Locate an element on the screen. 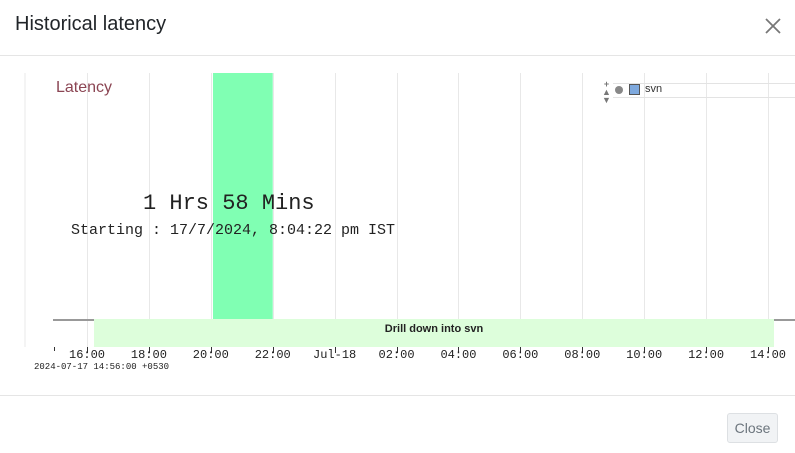 This screenshot has height=453, width=795. chart-label: Latency is located at coordinates (84, 87).